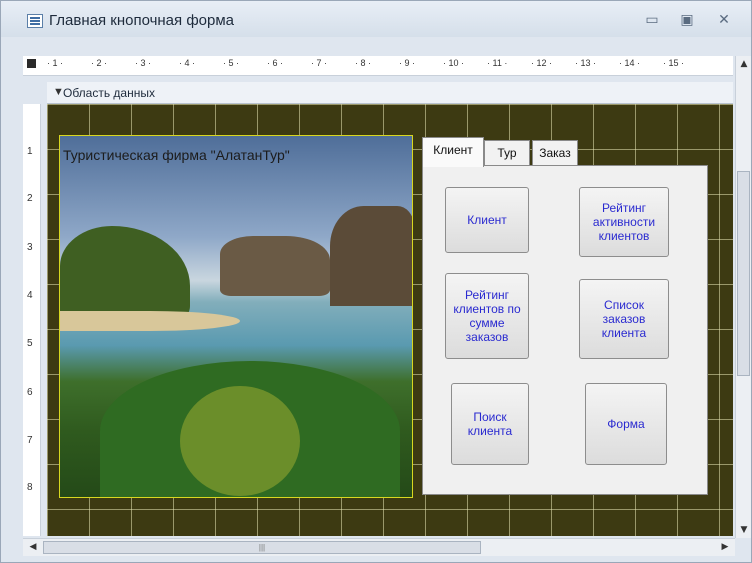 The height and width of the screenshot is (563, 752). Describe the element at coordinates (363, 63) in the screenshot. I see `ruler-tick: · 8 ·` at that location.